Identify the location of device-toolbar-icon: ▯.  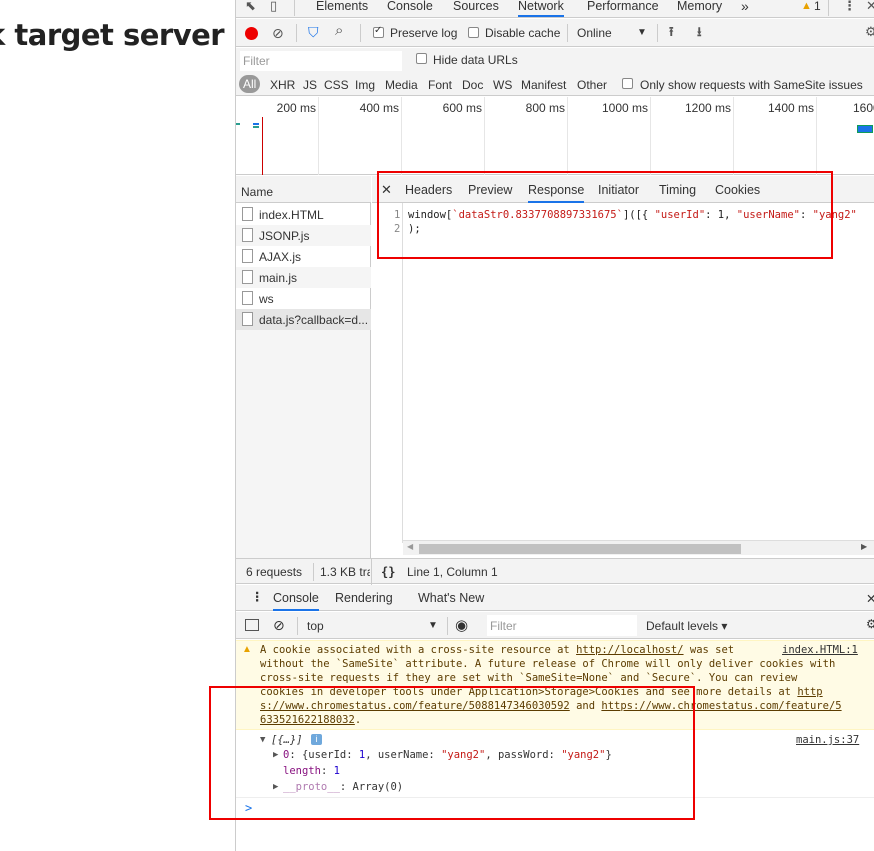
(273, 7).